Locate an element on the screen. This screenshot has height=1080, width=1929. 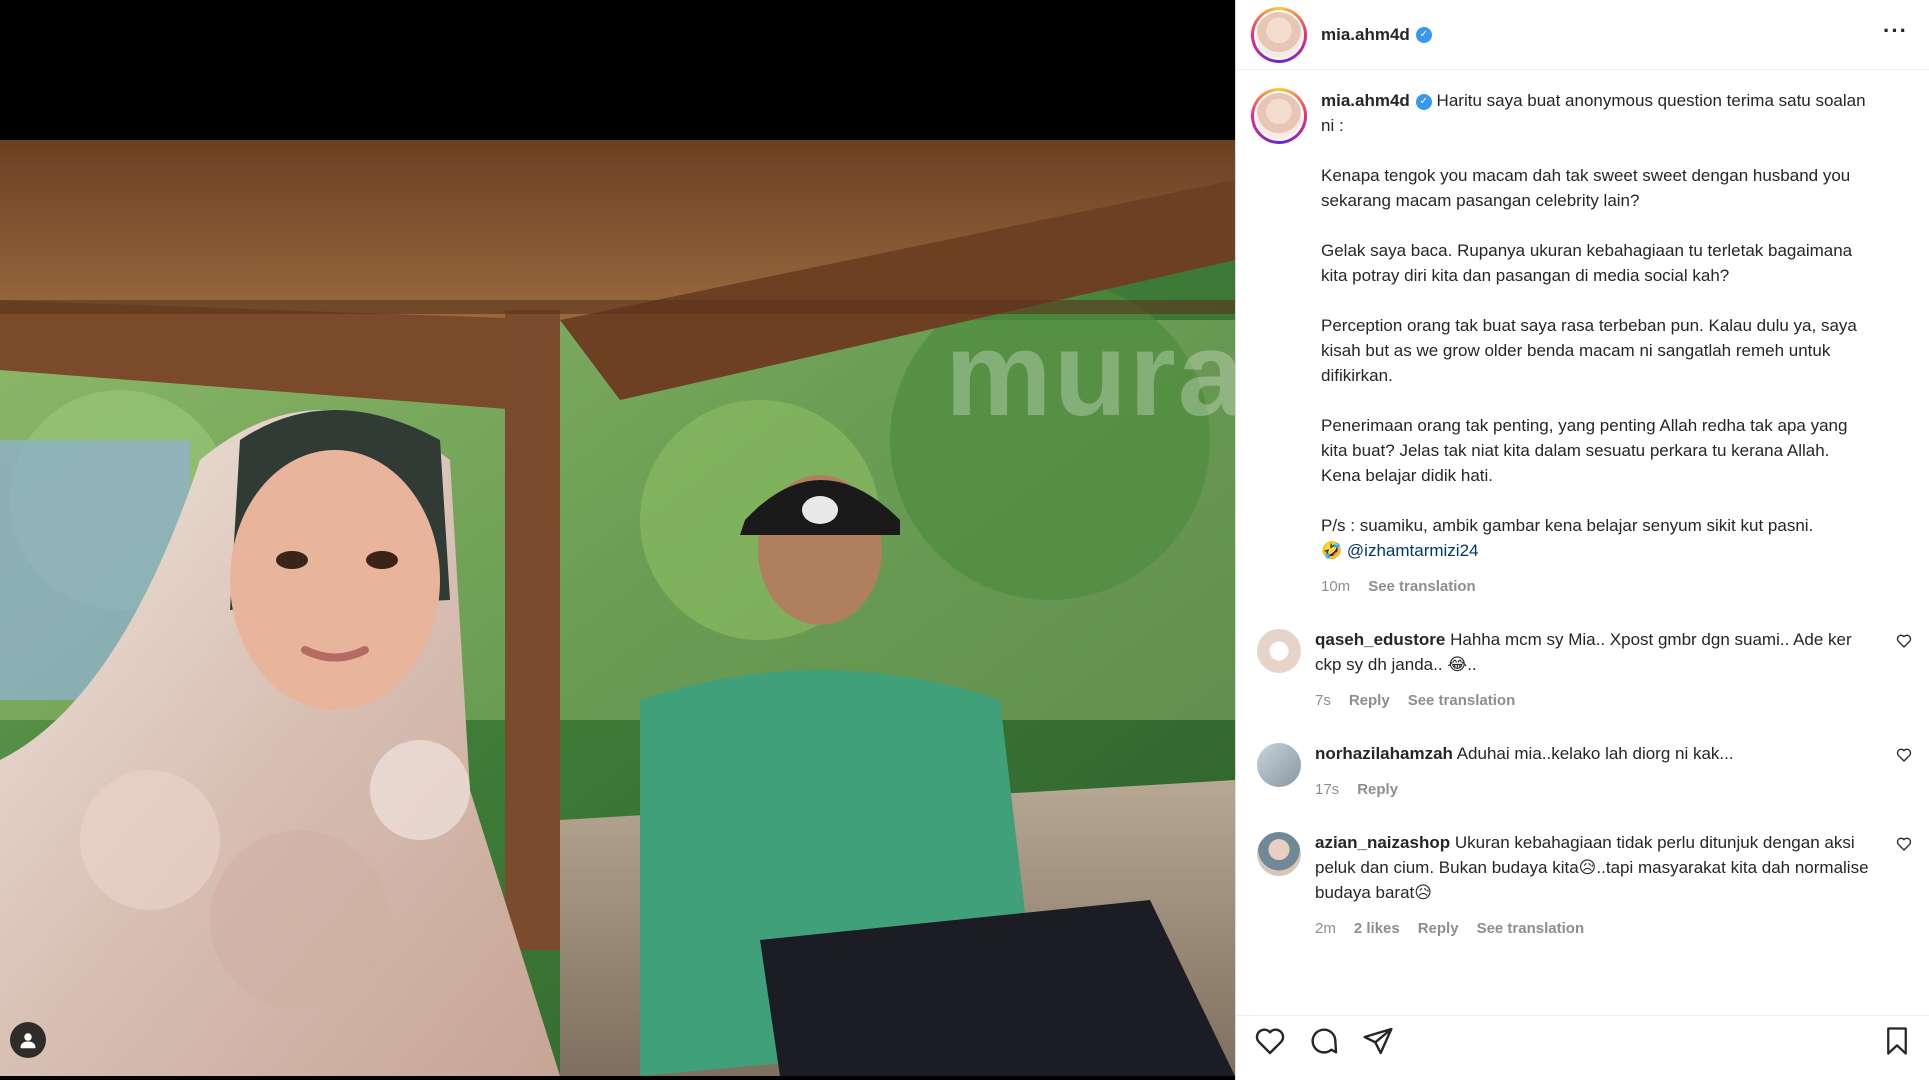
caption-time: 10m is located at coordinates (1336, 586).